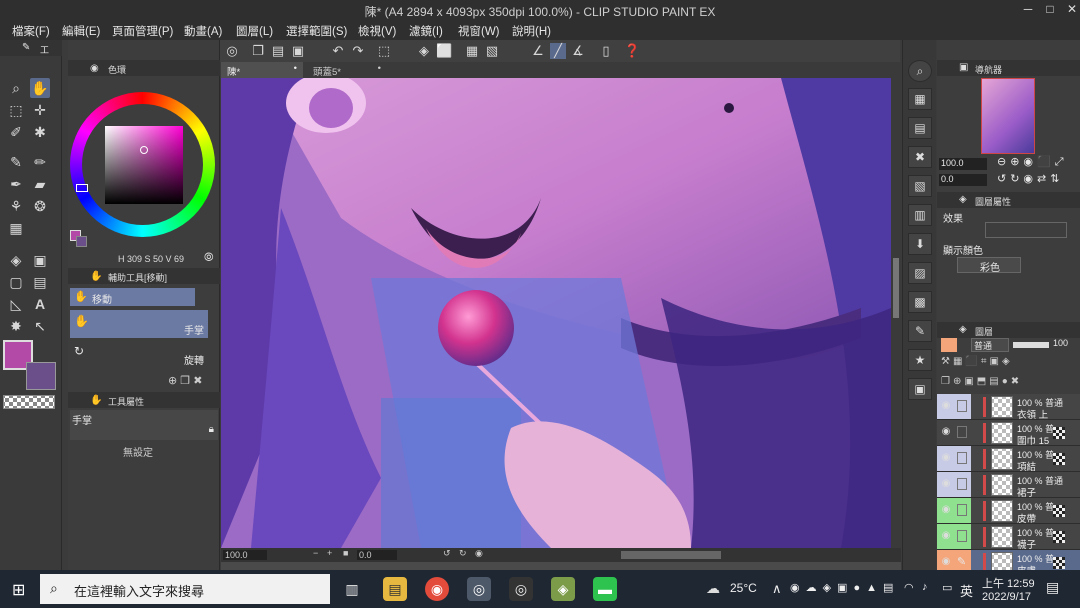 The width and height of the screenshot is (1080, 608). I want to click on ruler-toggle-icon: ▧, so click(492, 51).